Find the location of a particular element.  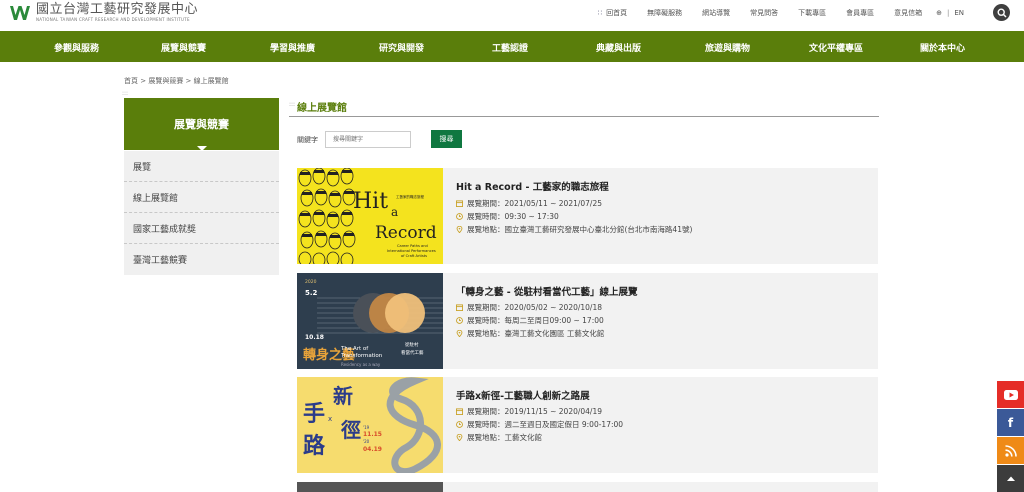

search-icon is located at coordinates (1001, 12).